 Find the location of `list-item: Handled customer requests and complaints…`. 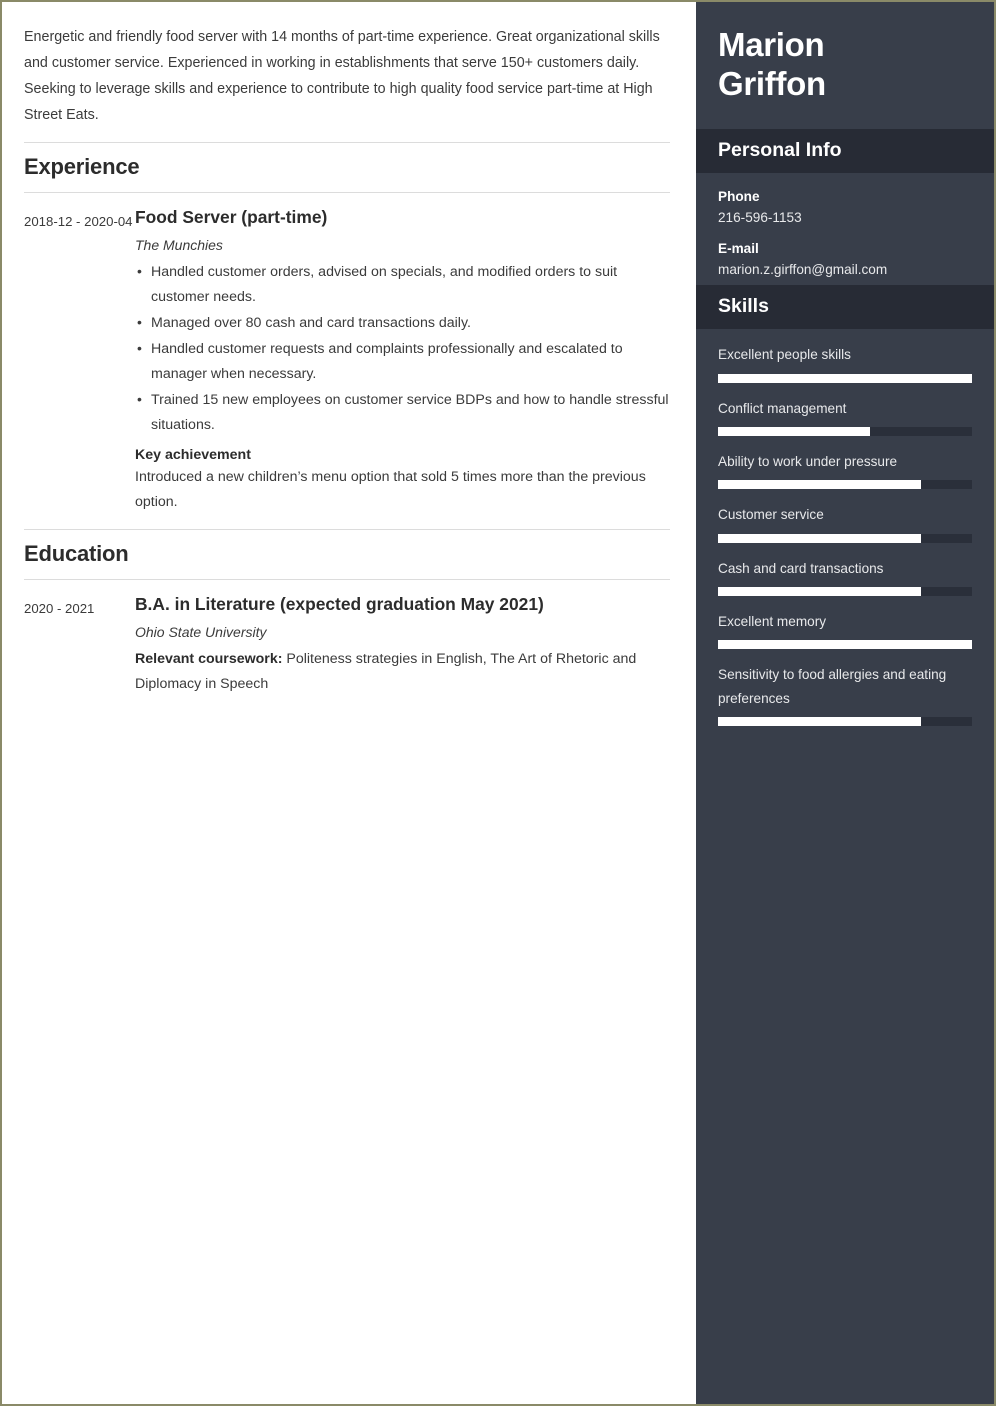

list-item: Handled customer requests and complaints… is located at coordinates (402, 361).